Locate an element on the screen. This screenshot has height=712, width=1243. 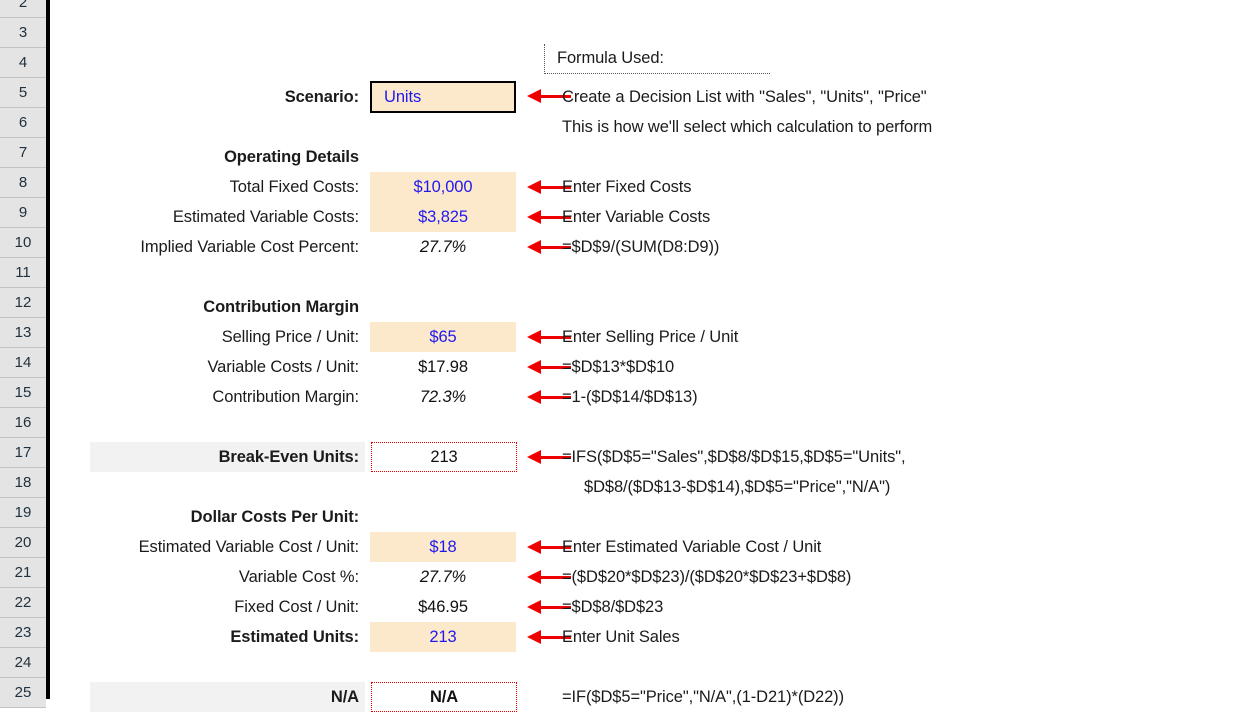
section-heading-operating-details: Operating Details is located at coordinates (227, 157).